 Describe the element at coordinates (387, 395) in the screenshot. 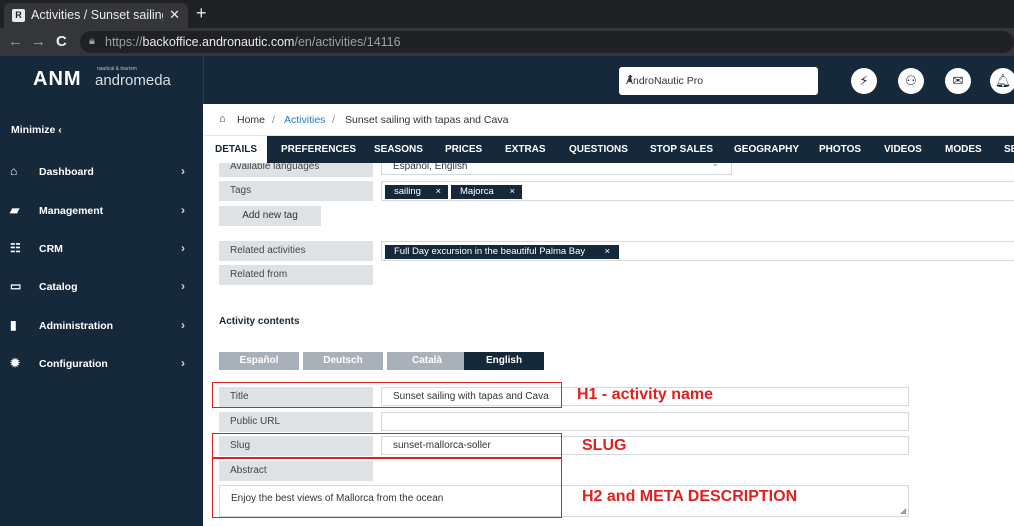

I see `annotation-box-title` at that location.